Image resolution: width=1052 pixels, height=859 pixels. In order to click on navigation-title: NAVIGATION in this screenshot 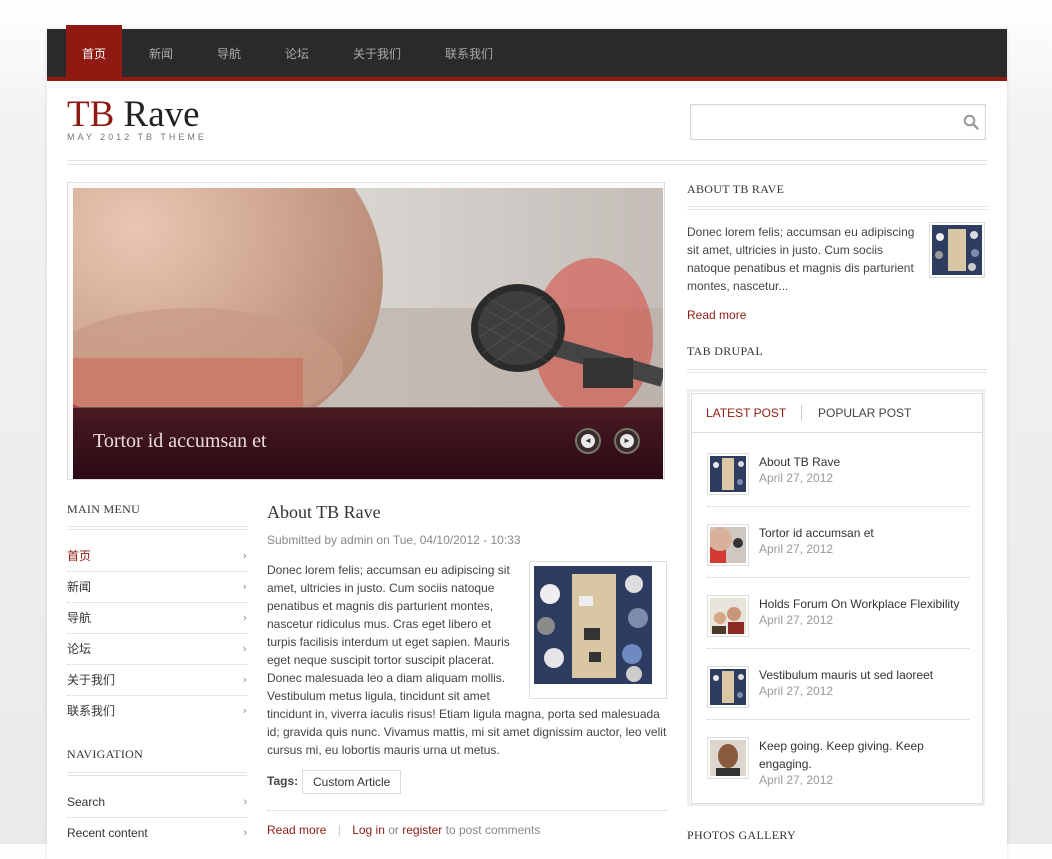, I will do `click(105, 754)`.